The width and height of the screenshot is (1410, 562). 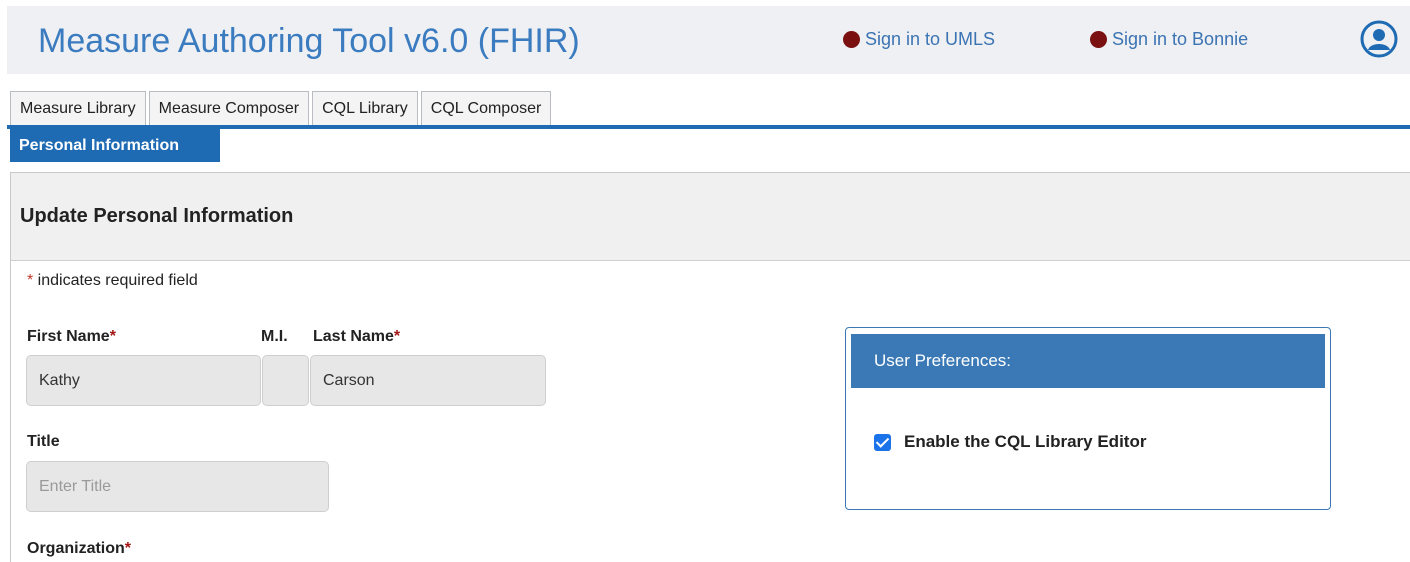 I want to click on user-preferences-heading: User Preferences:, so click(x=1088, y=361).